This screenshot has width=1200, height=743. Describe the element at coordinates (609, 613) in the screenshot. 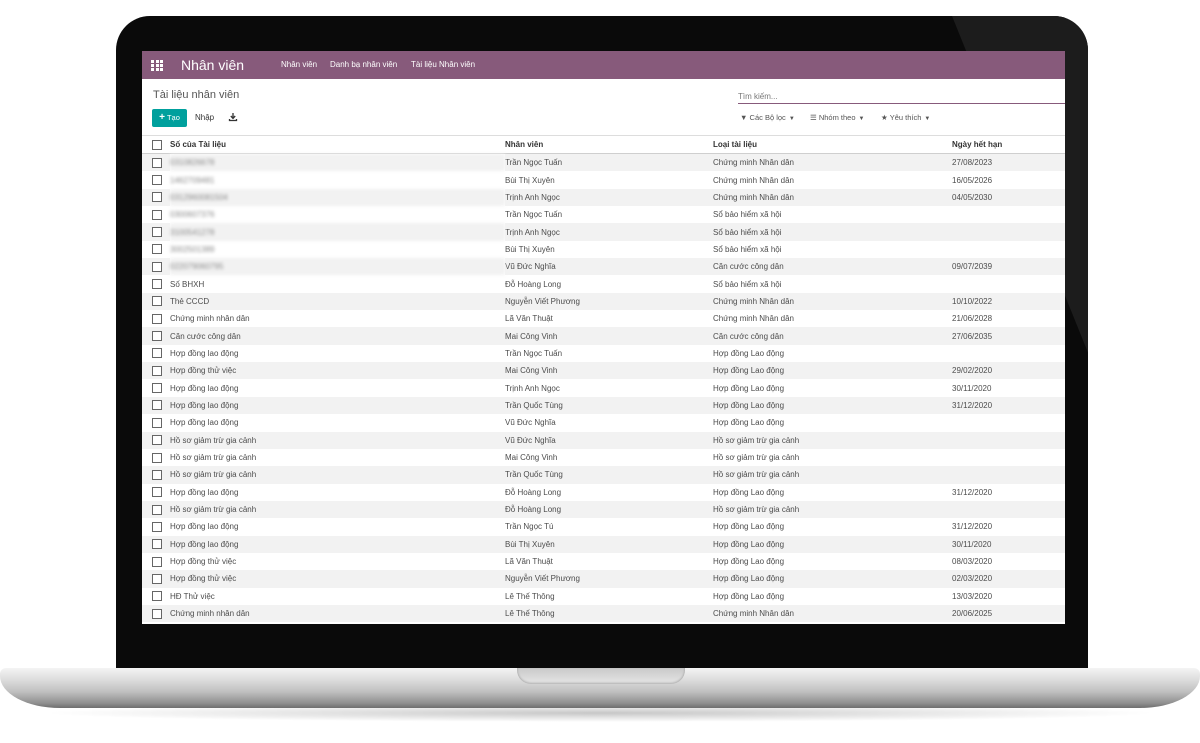

I see `cell-employee: Lê Thế Thông` at that location.